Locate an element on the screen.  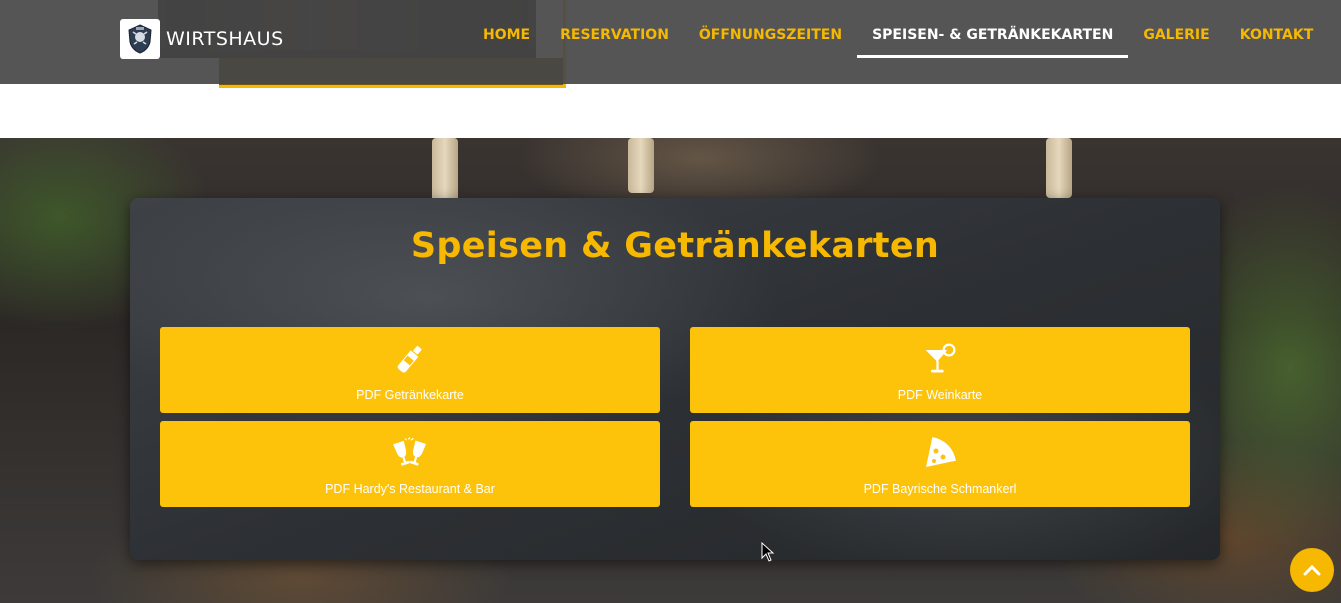
card-label: PDF Hardy's Restaurant & Bar is located at coordinates (410, 489).